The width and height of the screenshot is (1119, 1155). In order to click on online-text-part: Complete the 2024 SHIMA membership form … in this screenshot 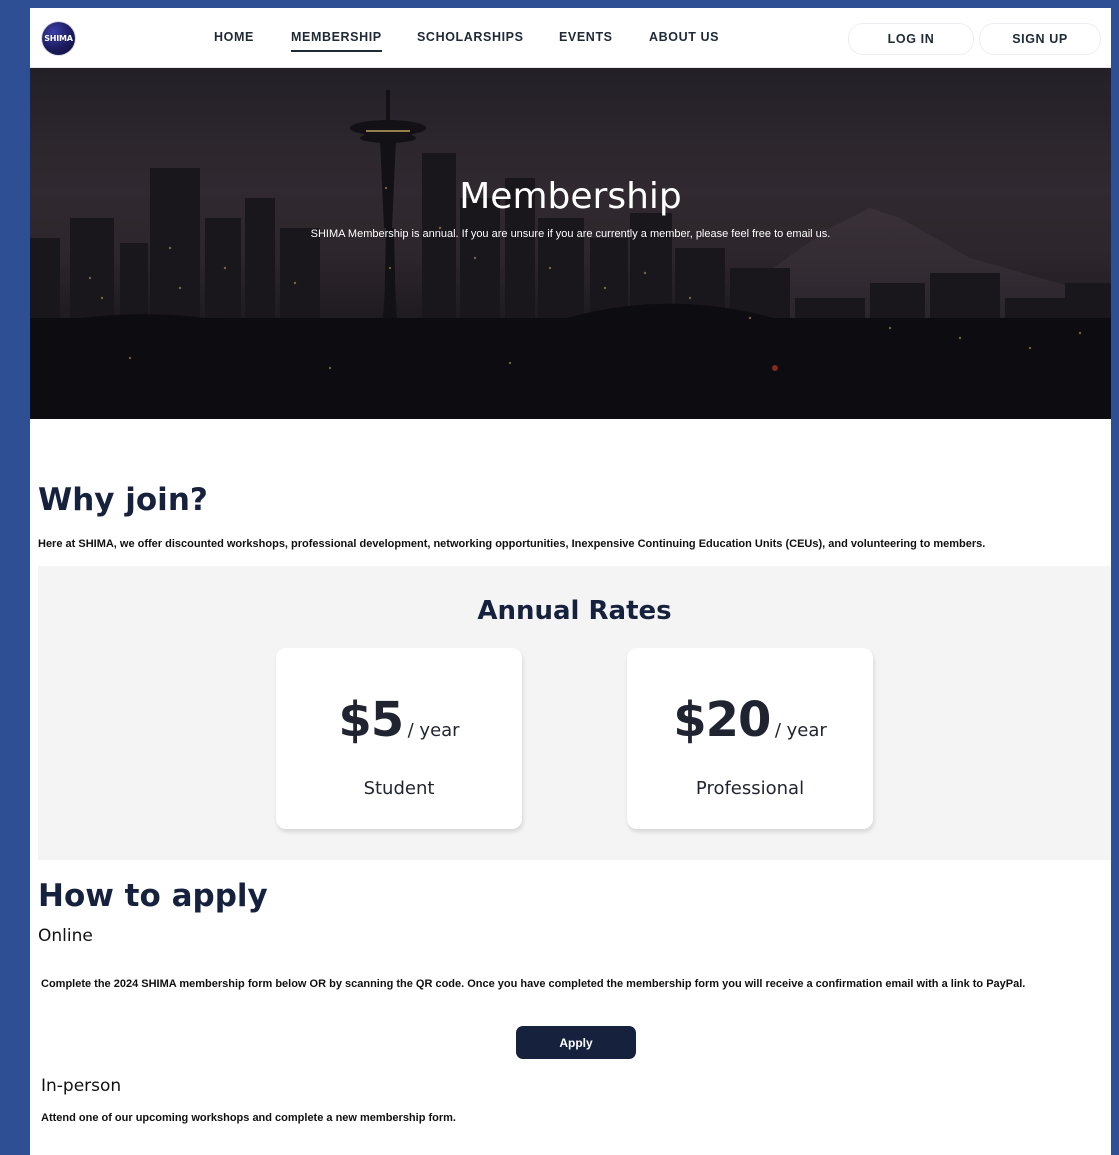, I will do `click(175, 984)`.